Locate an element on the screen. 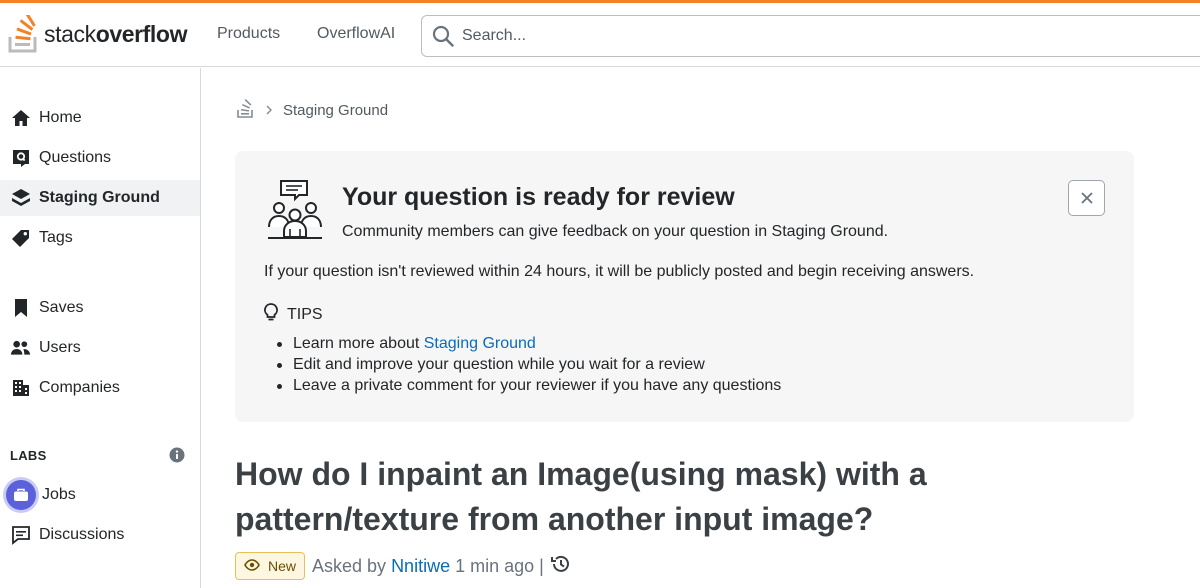 Image resolution: width=1200 pixels, height=588 pixels. sidebar-item-label: Saves is located at coordinates (61, 307).